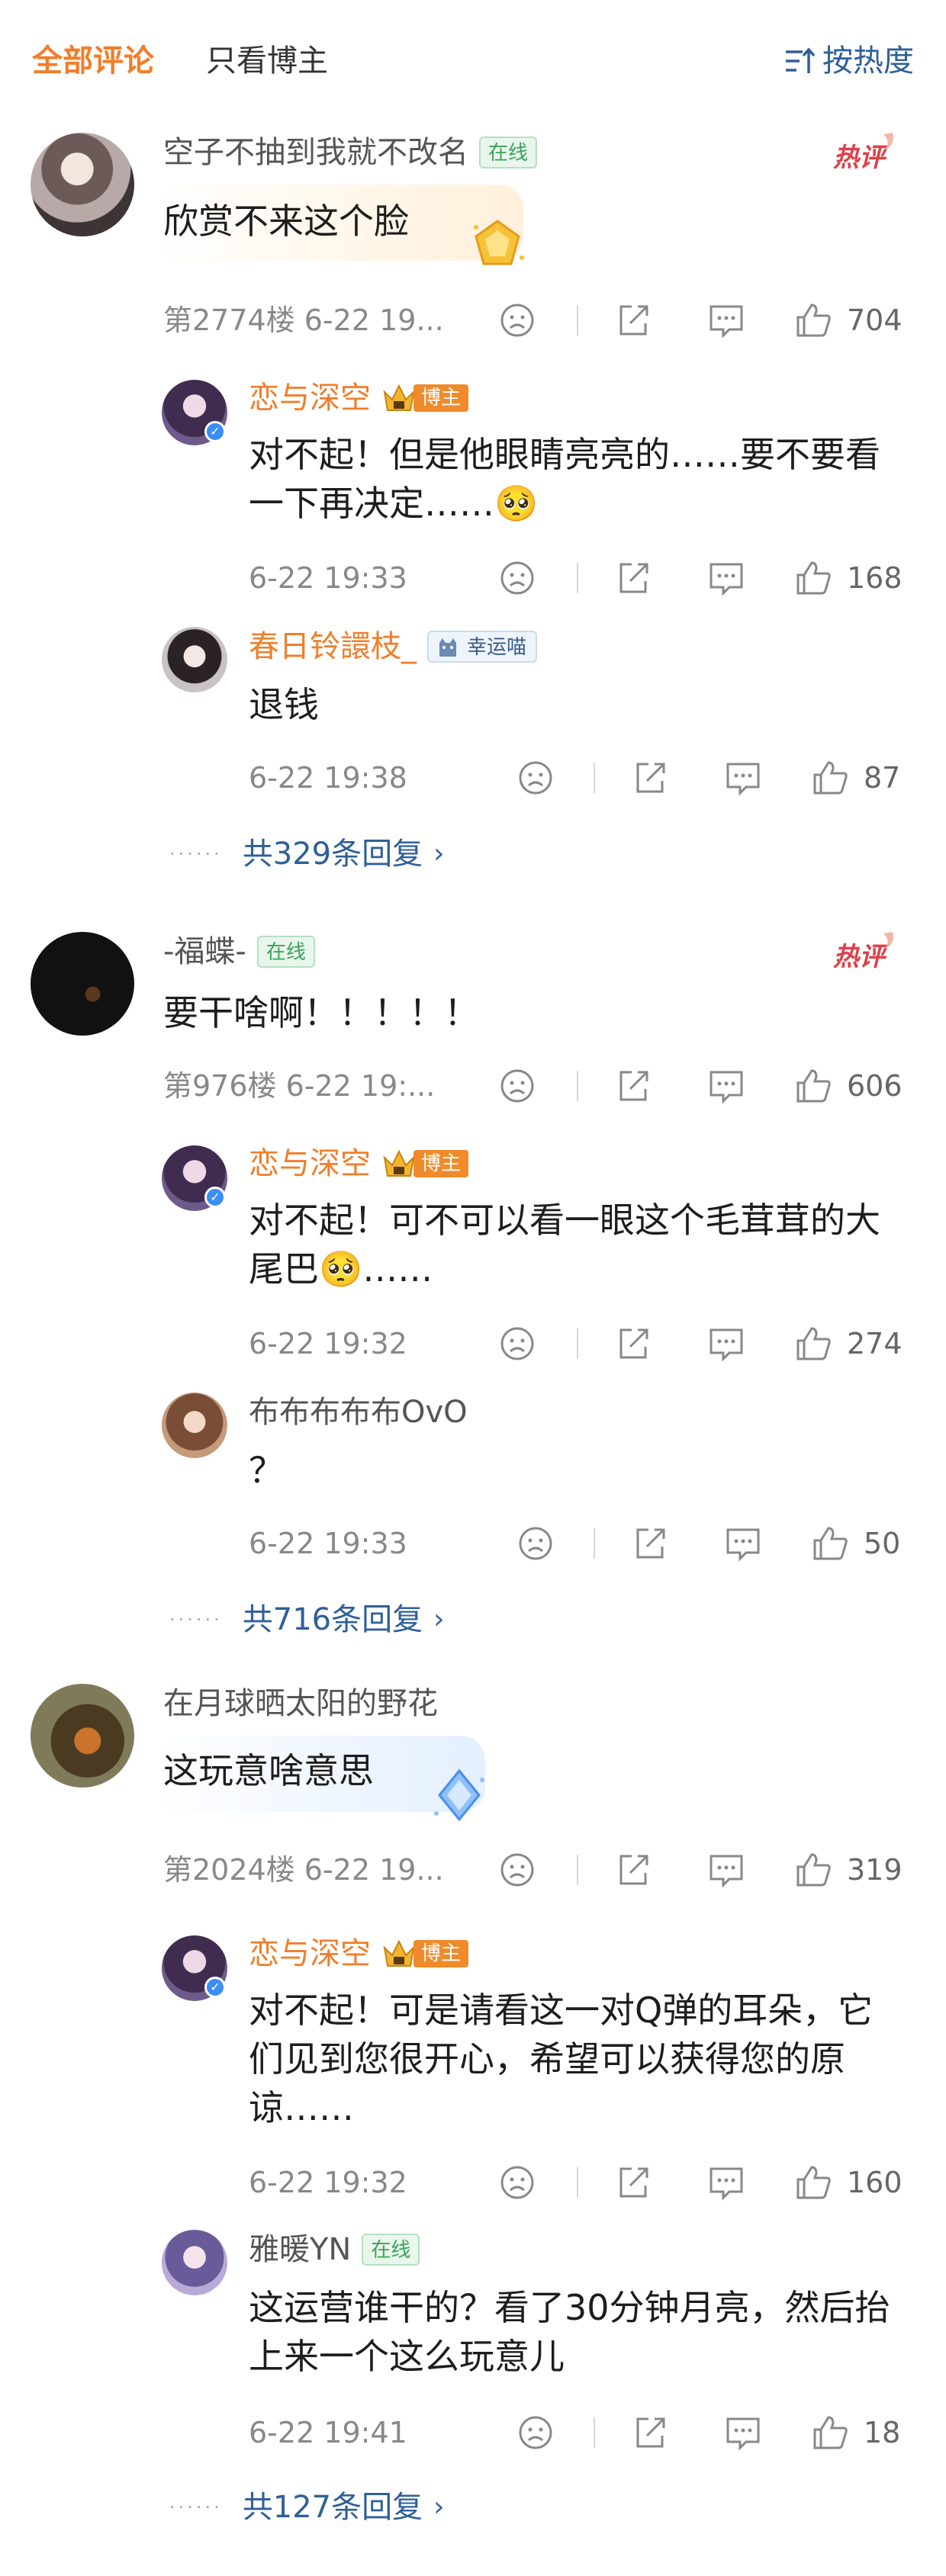 The height and width of the screenshot is (2576, 946). What do you see at coordinates (300, 1703) in the screenshot?
I see `username: 在月球晒太阳的野花` at bounding box center [300, 1703].